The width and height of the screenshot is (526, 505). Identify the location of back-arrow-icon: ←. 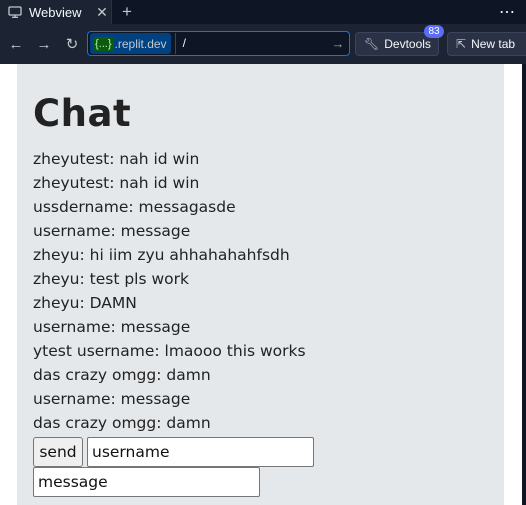
(16, 44).